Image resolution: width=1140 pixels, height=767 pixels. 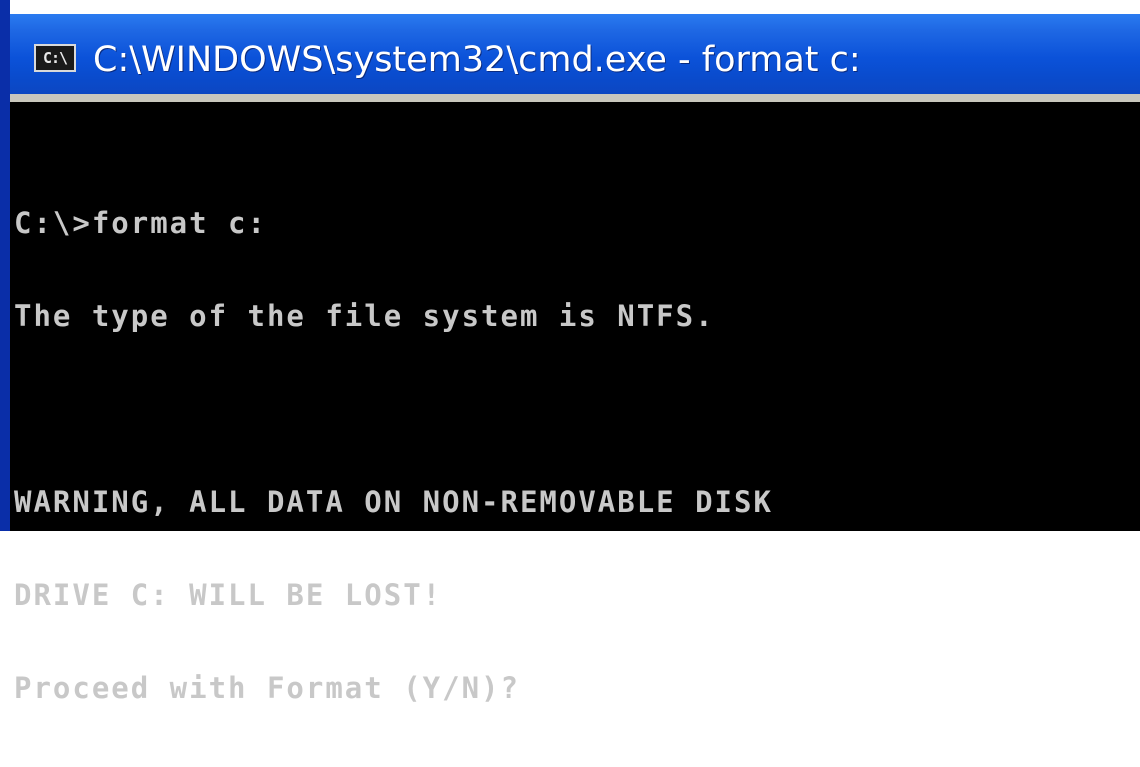 I want to click on console-icon: C:\, so click(x=55, y=58).